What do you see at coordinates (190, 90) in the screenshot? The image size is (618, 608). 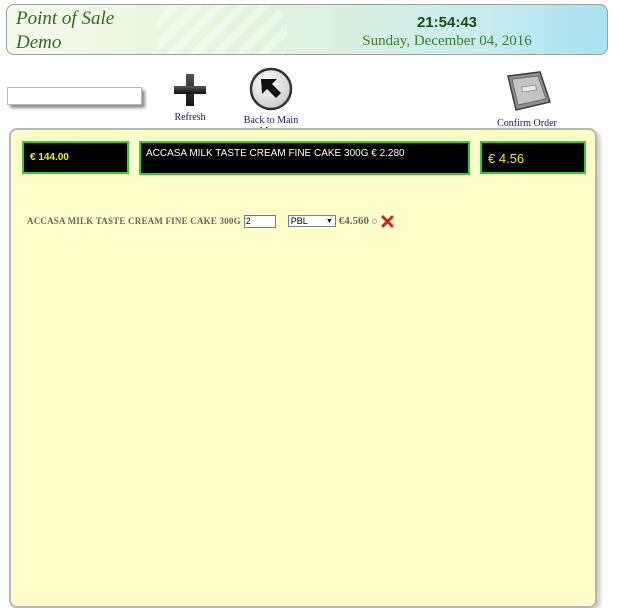 I see `plus-icon` at bounding box center [190, 90].